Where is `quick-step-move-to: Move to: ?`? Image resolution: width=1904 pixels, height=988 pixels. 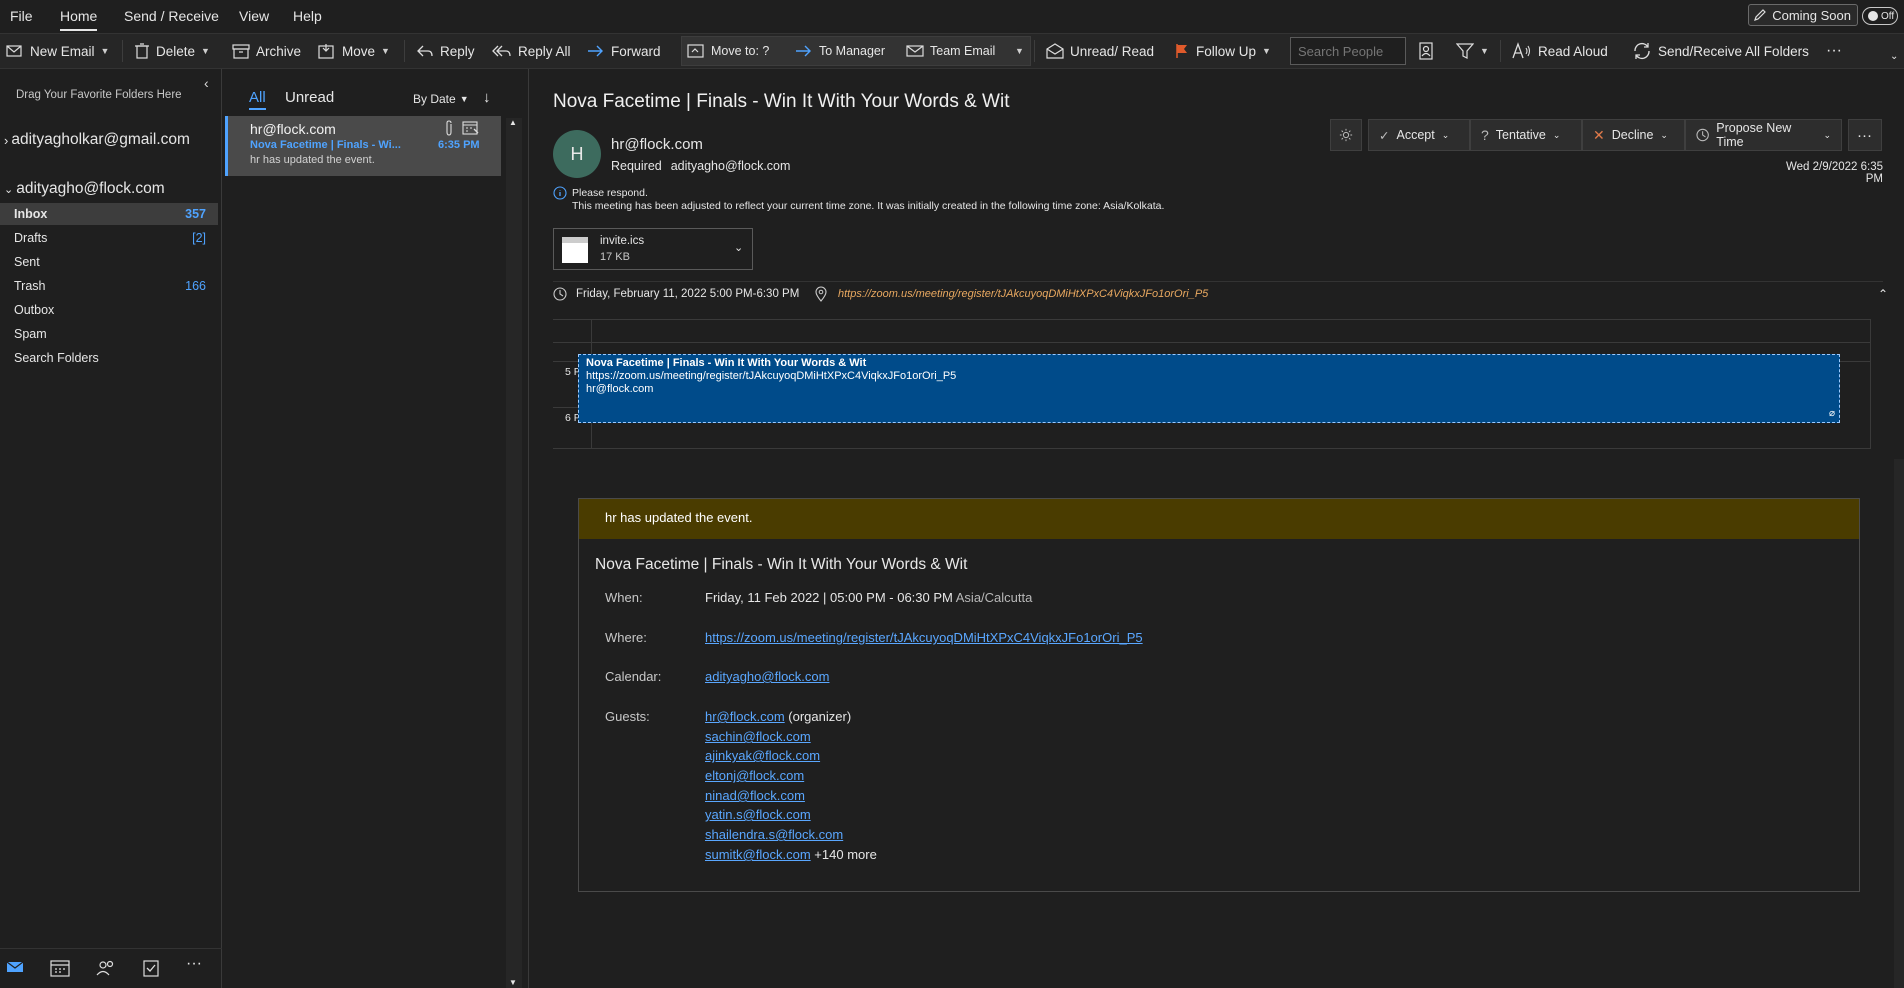
quick-step-move-to: Move to: ? is located at coordinates (728, 51).